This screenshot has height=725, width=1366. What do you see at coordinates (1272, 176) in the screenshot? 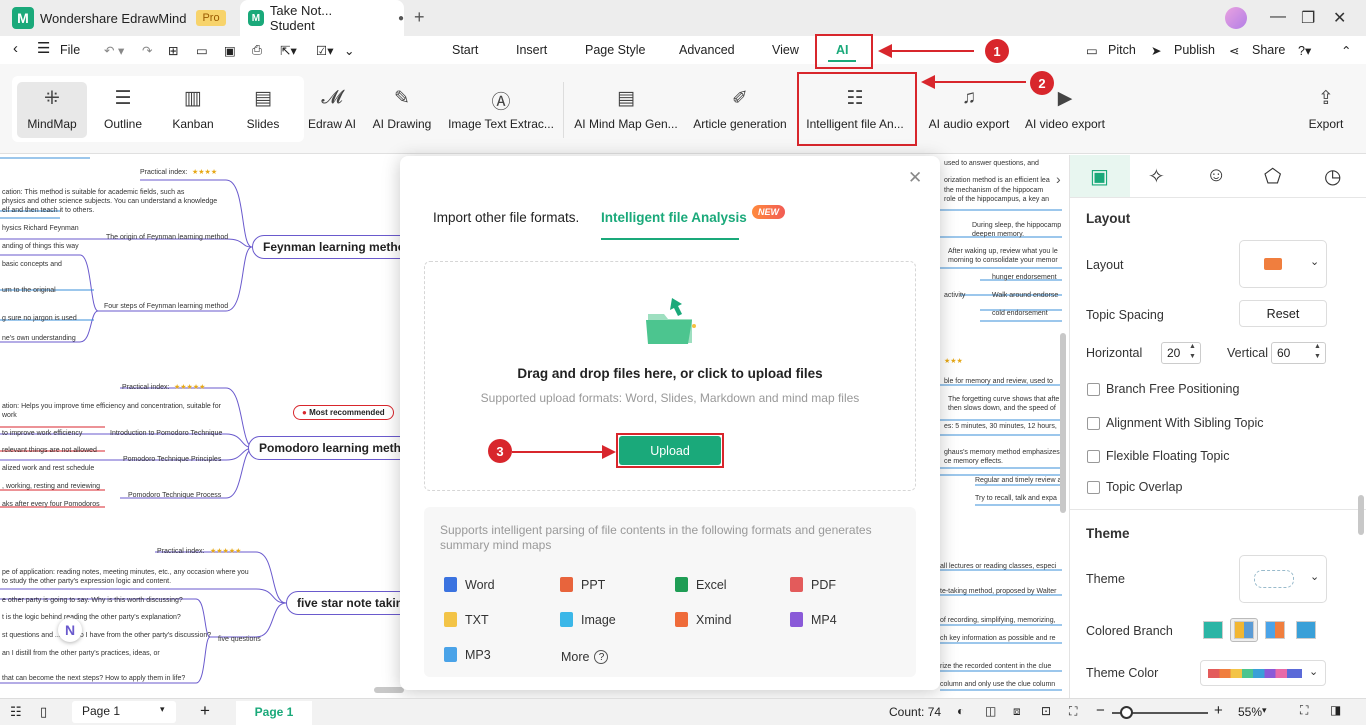
I see `theme-icon: ⬠` at bounding box center [1272, 176].